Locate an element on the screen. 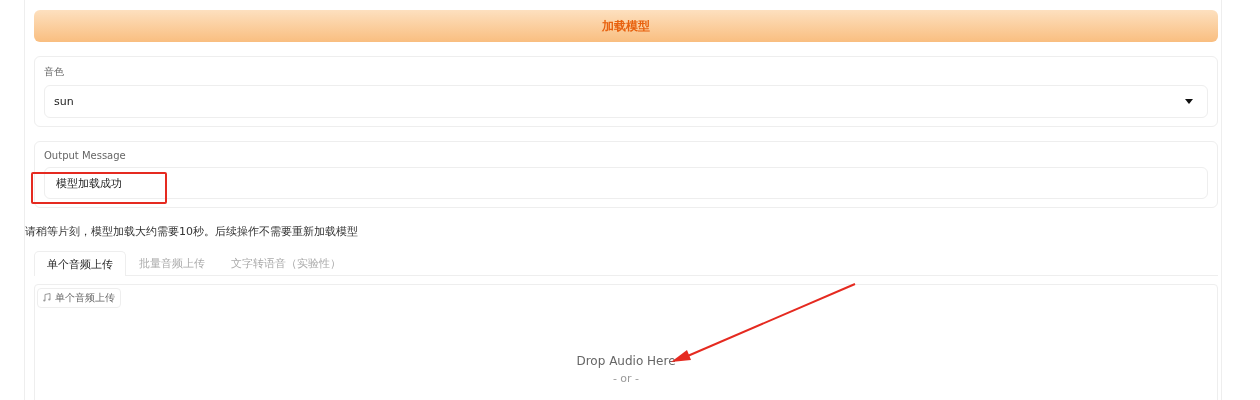 The image size is (1260, 400). output-label: Output Message is located at coordinates (85, 155).